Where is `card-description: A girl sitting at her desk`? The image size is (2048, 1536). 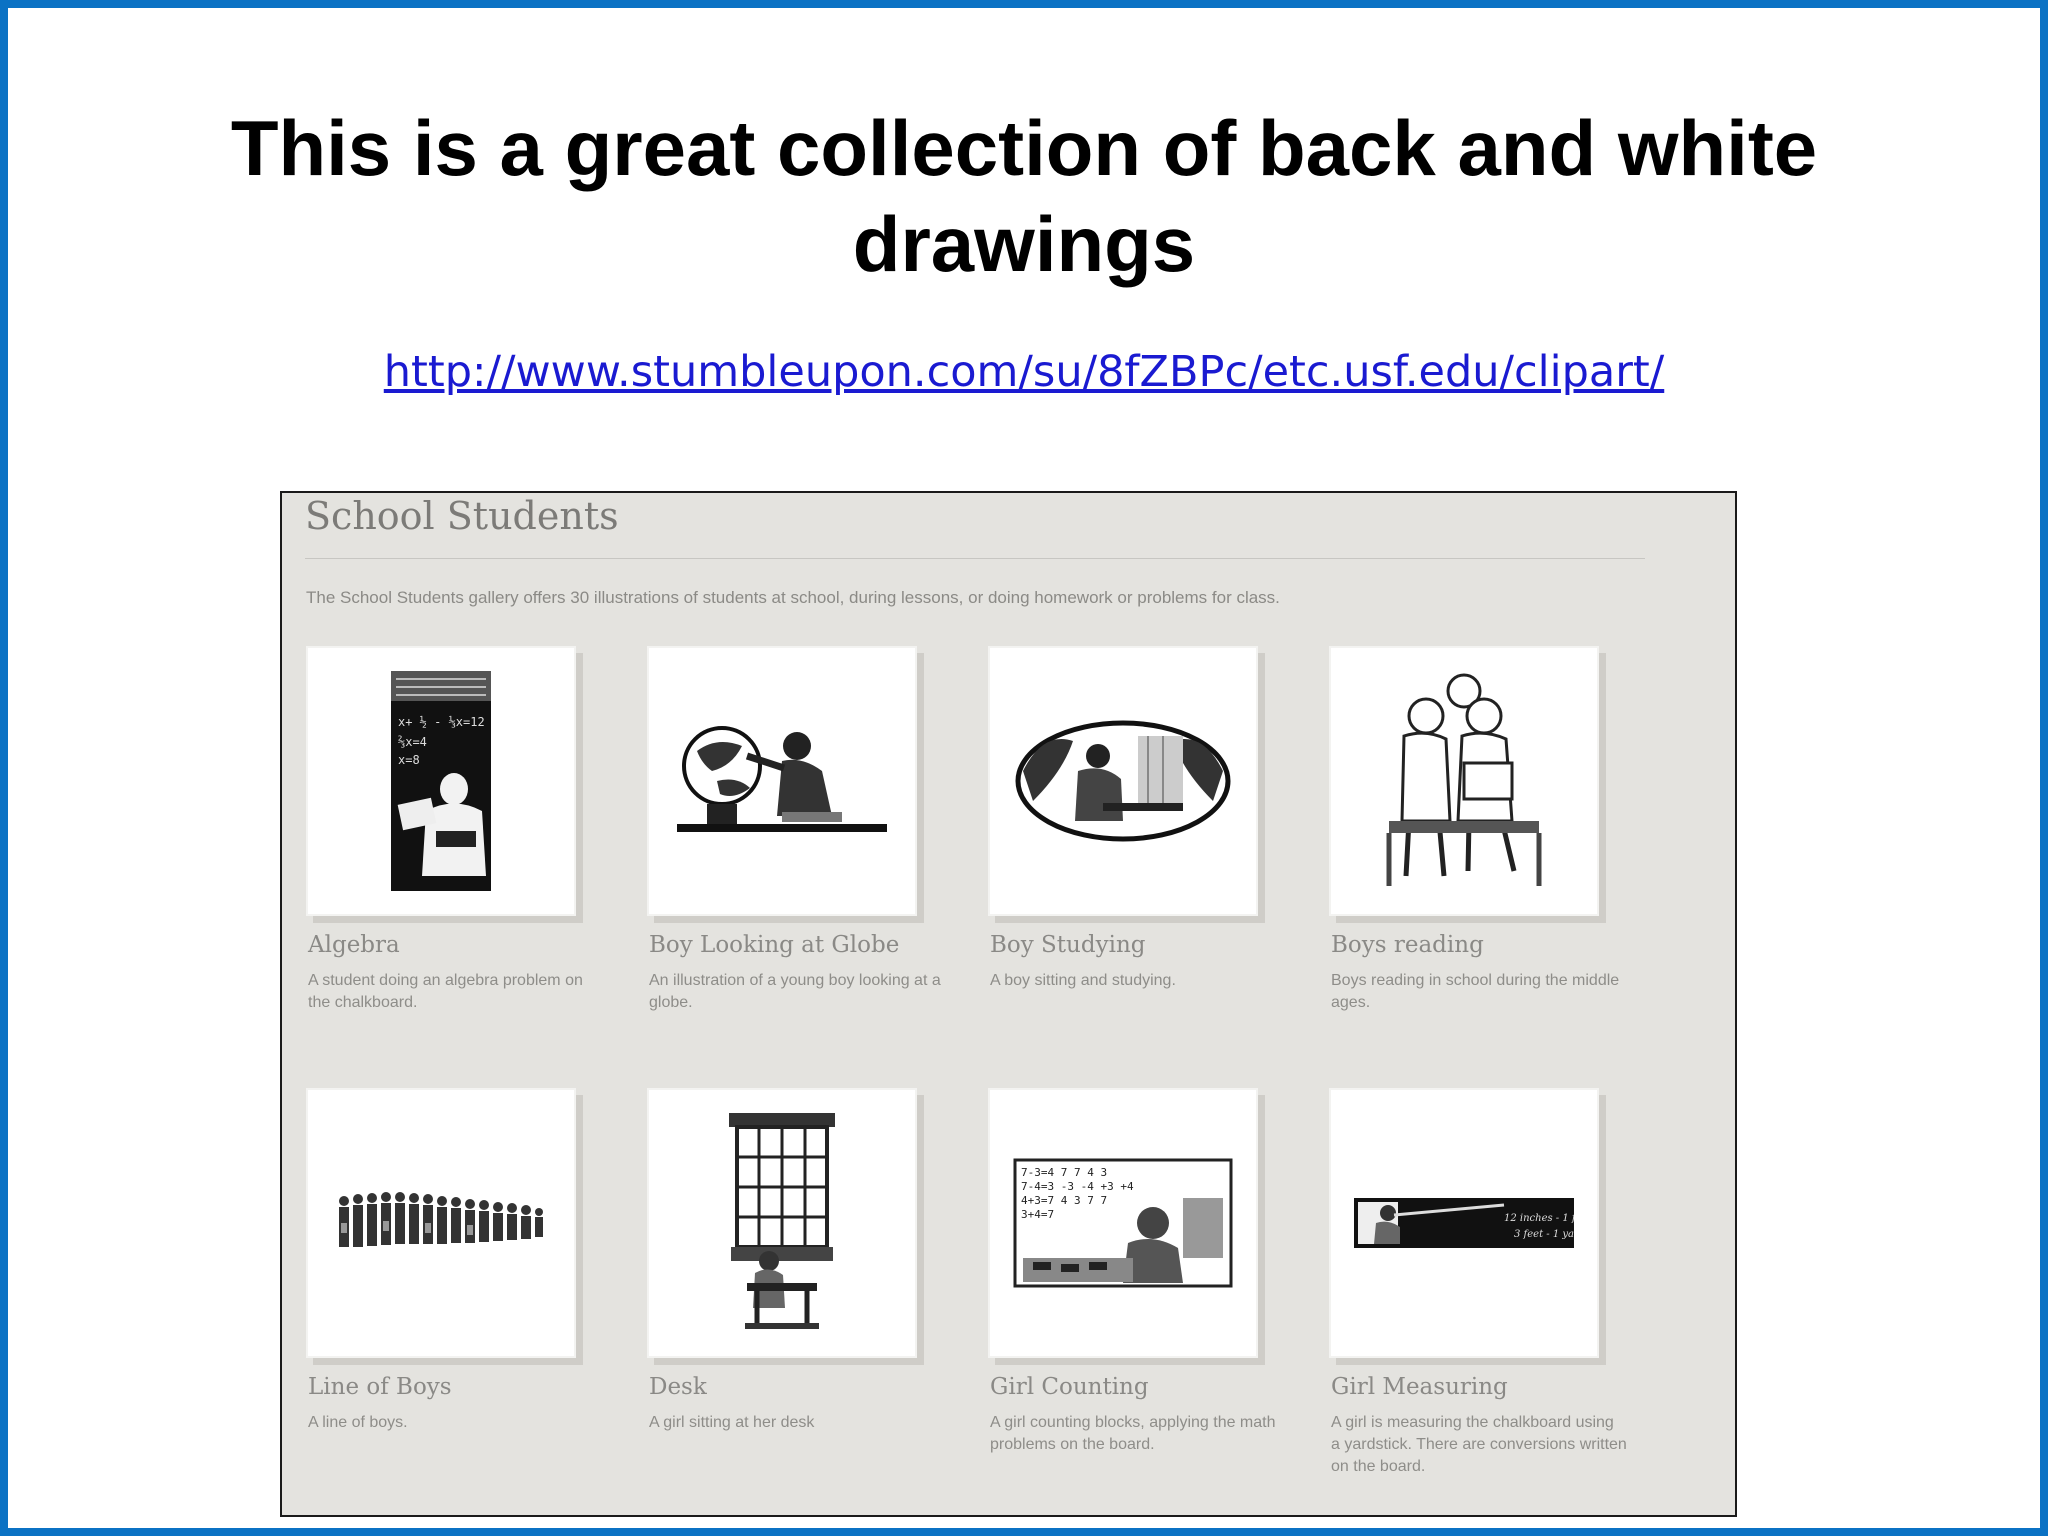
card-description: A girl sitting at her desk is located at coordinates (732, 1422).